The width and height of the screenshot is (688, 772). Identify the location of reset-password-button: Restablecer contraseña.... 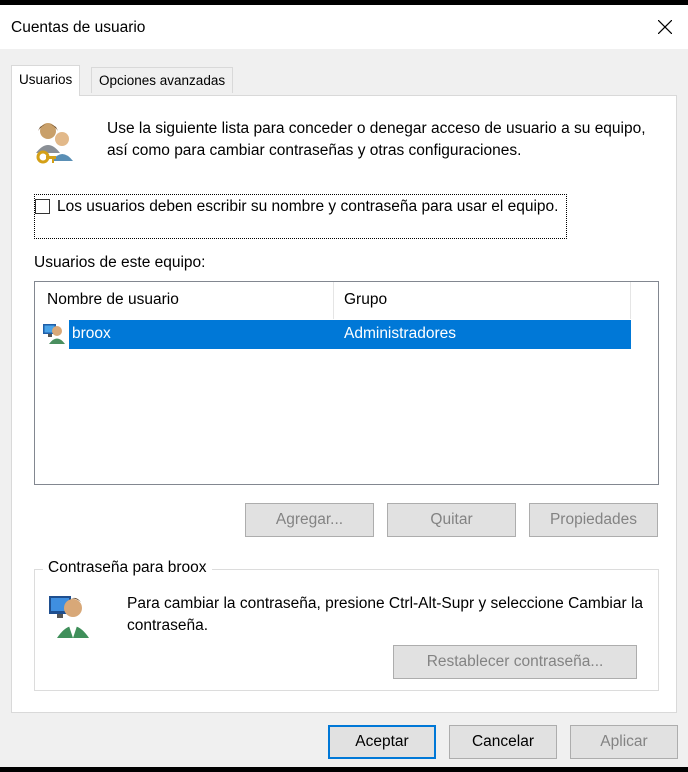
(515, 662).